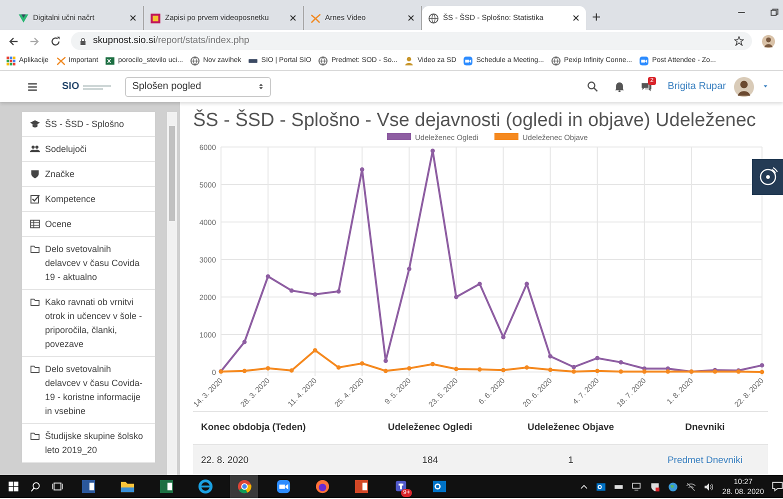 This screenshot has height=499, width=783. Describe the element at coordinates (57, 486) in the screenshot. I see `task-view-icon` at that location.